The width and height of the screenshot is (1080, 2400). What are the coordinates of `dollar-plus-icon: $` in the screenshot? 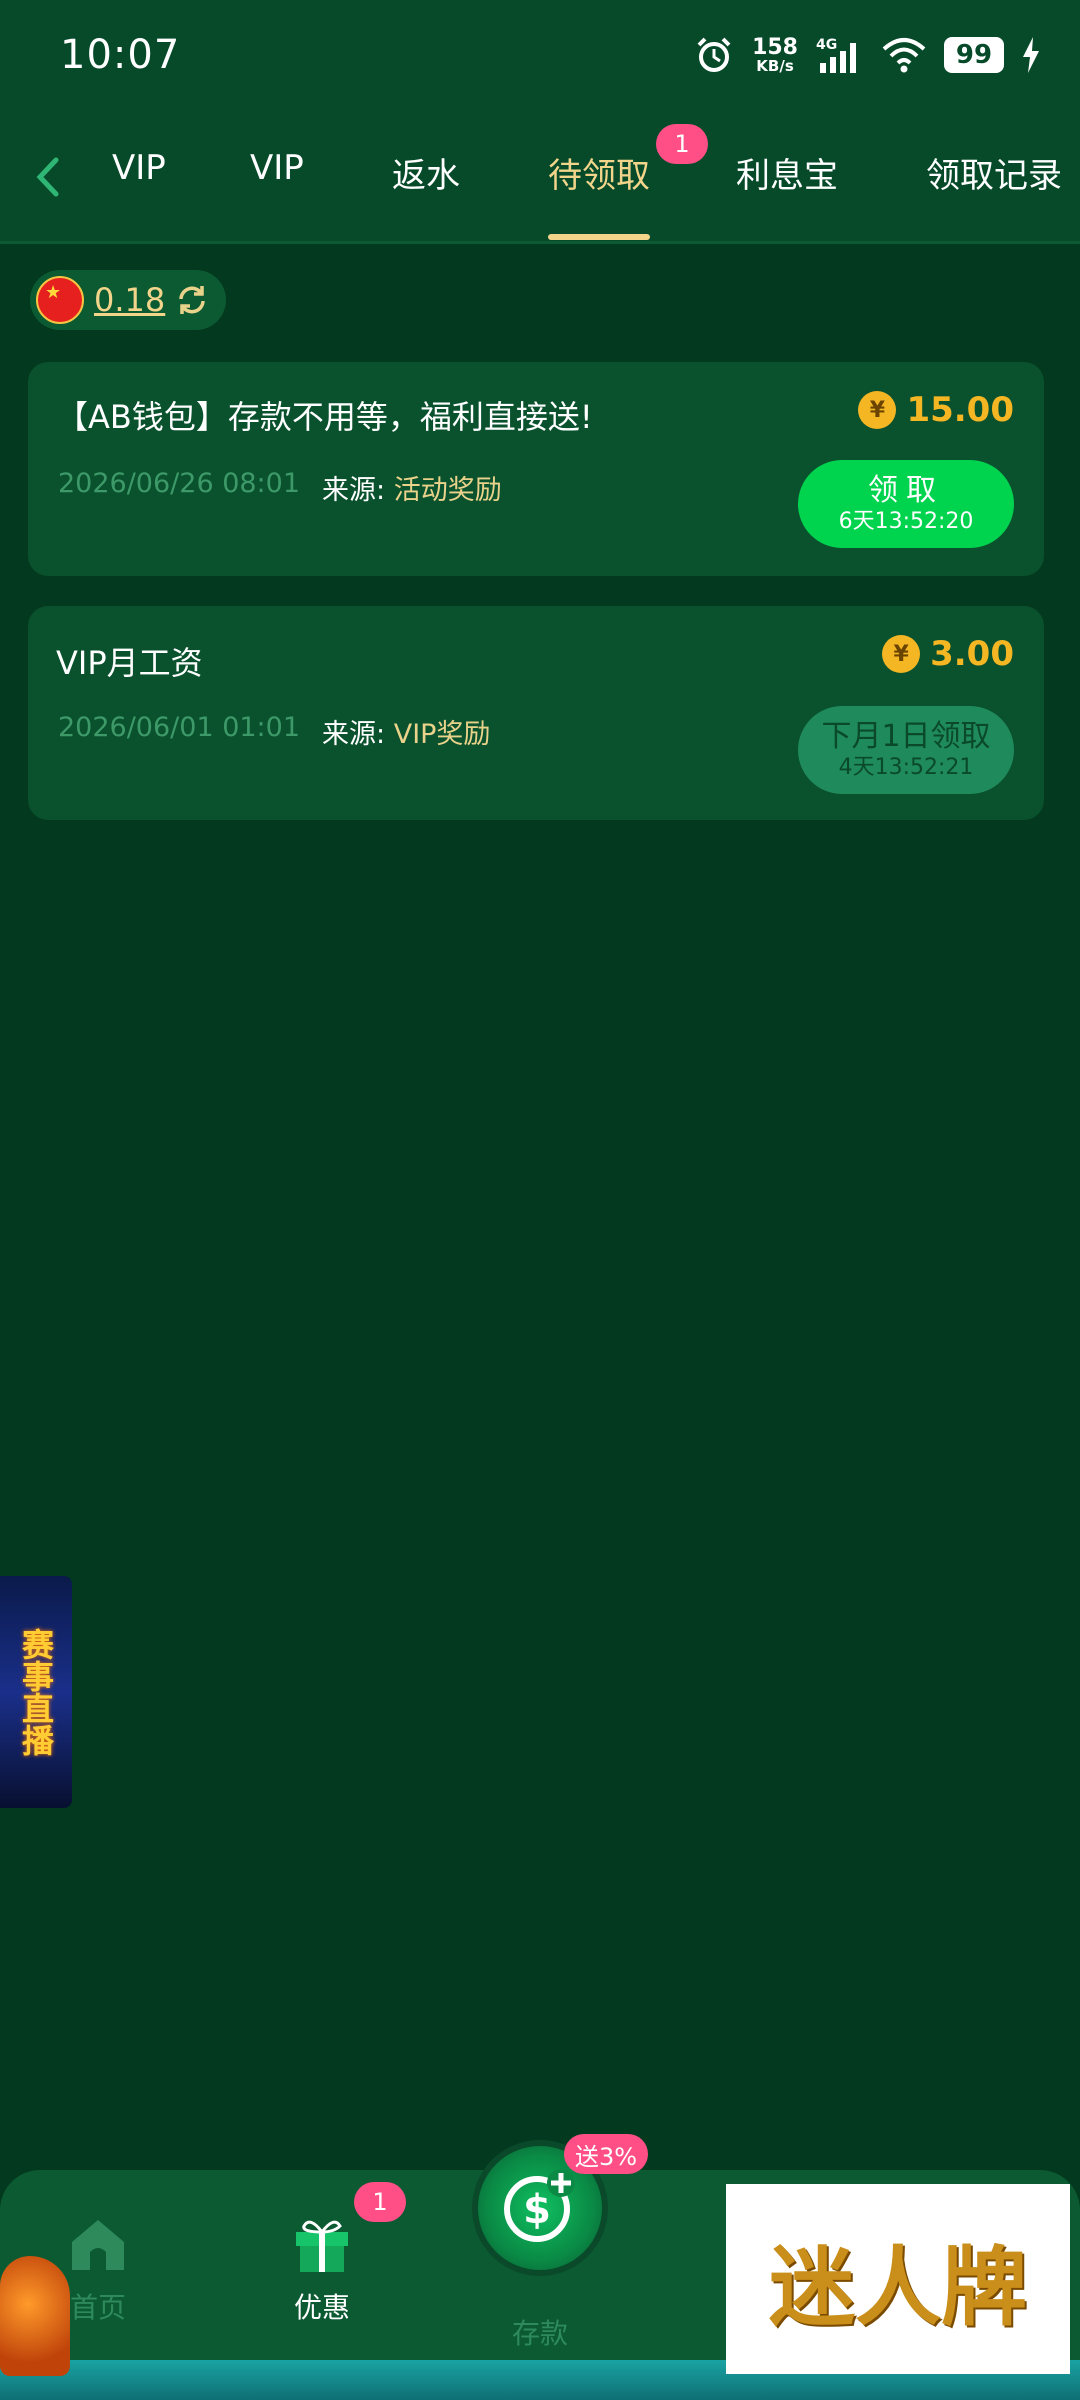 It's located at (540, 2208).